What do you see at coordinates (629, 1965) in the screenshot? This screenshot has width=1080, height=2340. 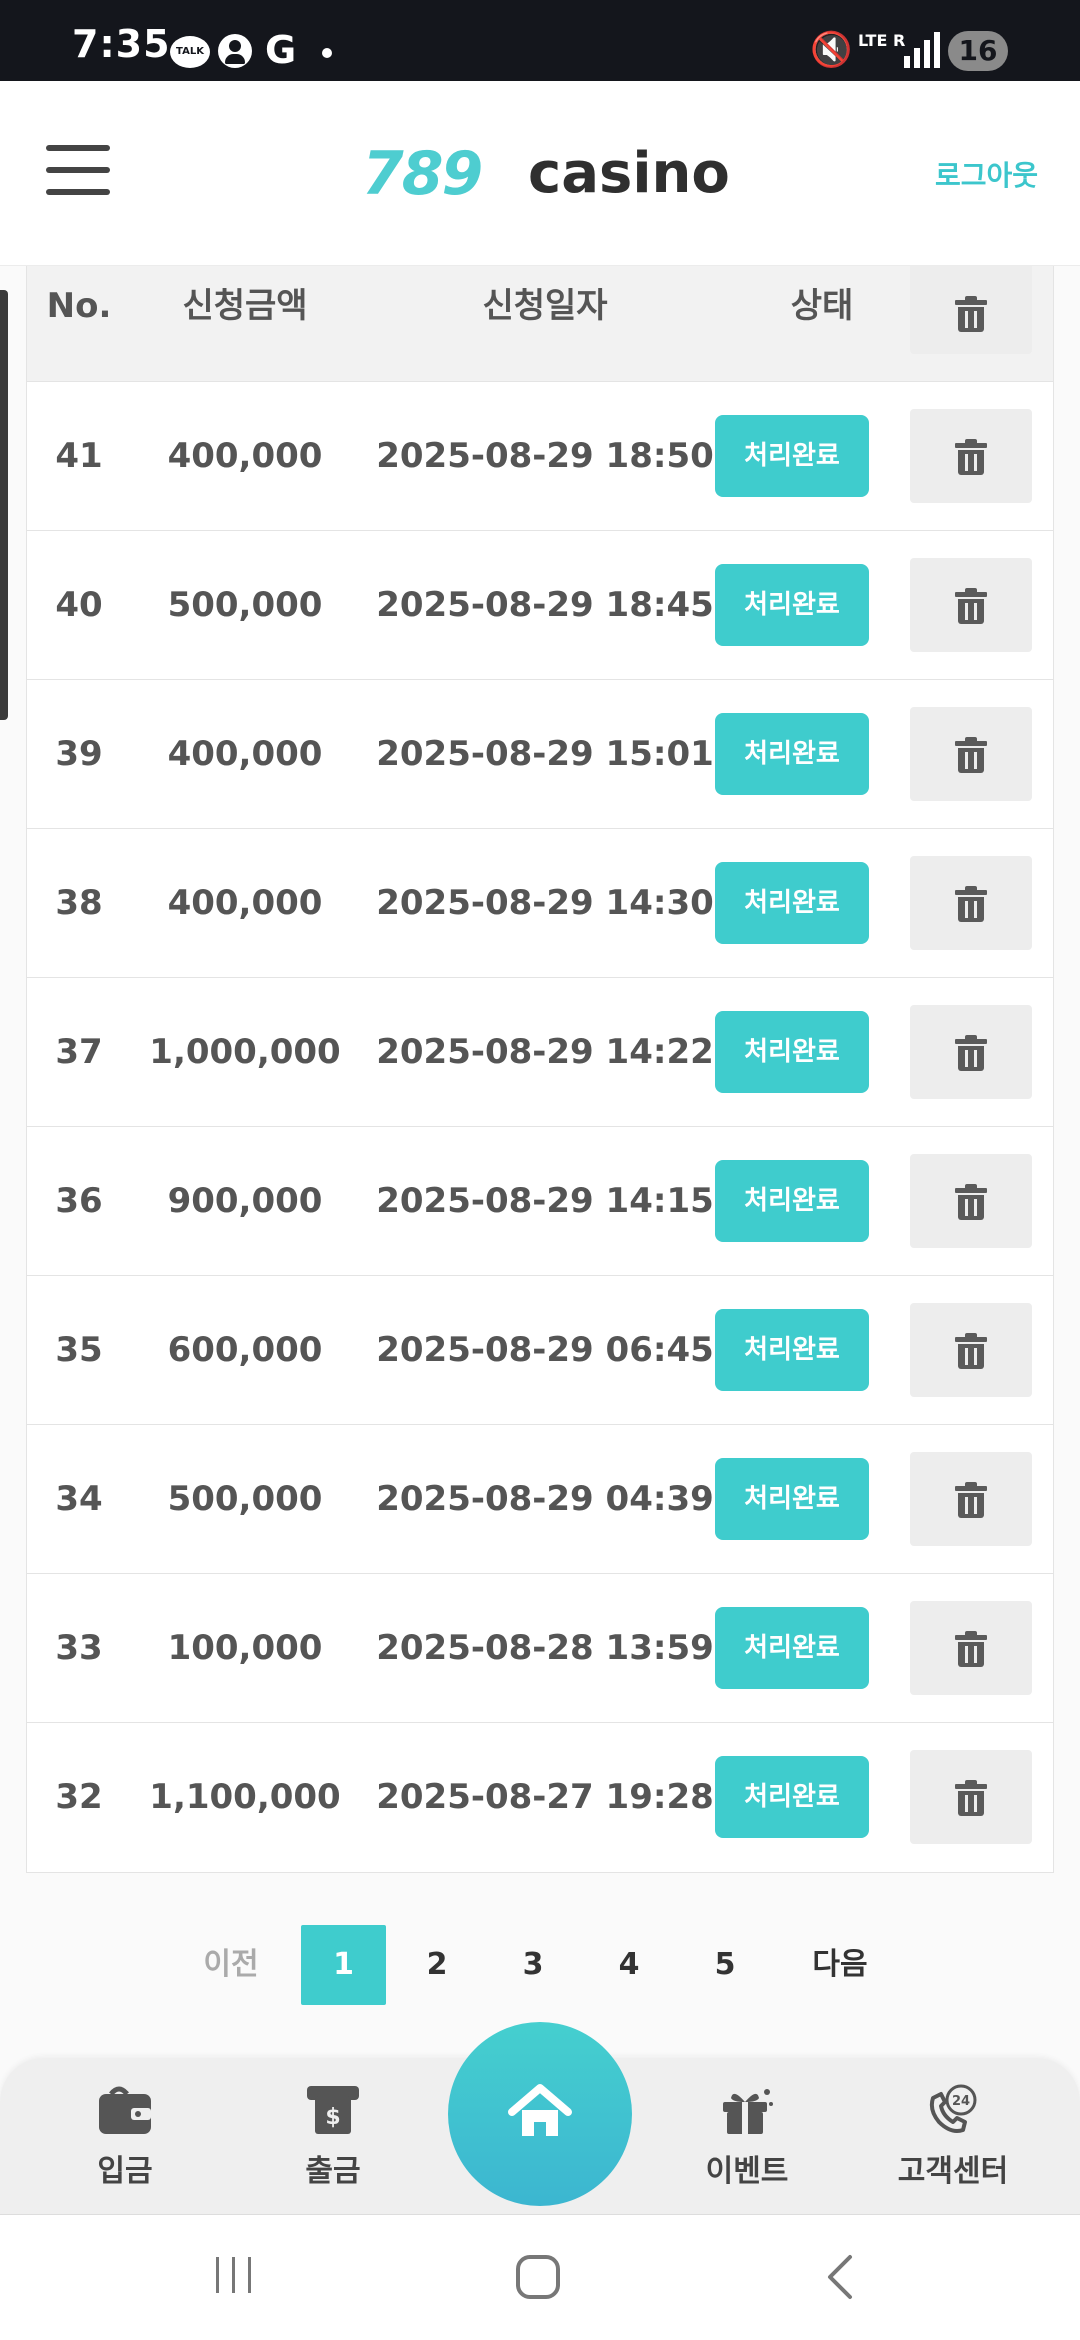 I see `page-4-button: 4` at bounding box center [629, 1965].